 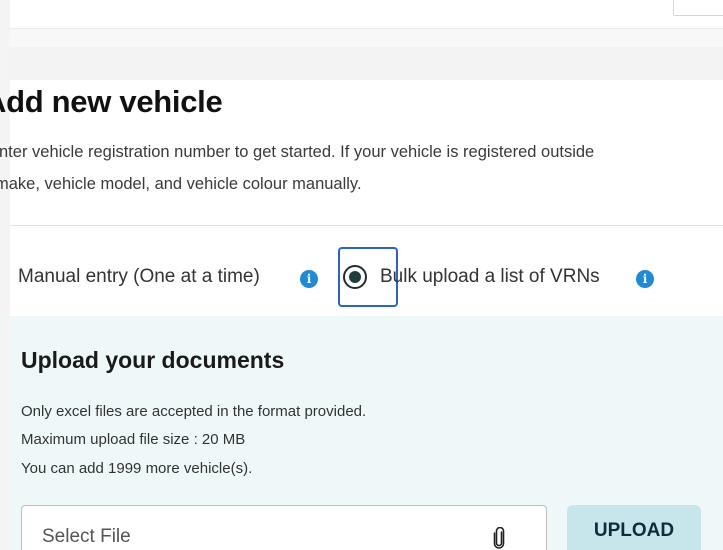 I want to click on upload-note-size: Maximum upload file size : 20 MB, so click(x=133, y=439).